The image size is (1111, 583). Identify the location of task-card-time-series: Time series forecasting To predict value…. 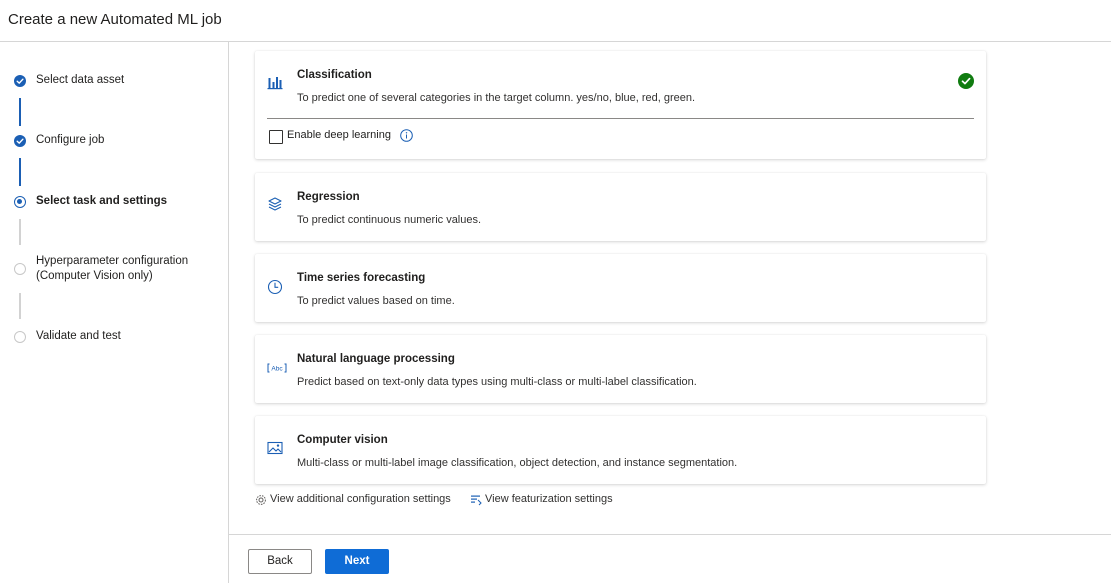
(620, 288).